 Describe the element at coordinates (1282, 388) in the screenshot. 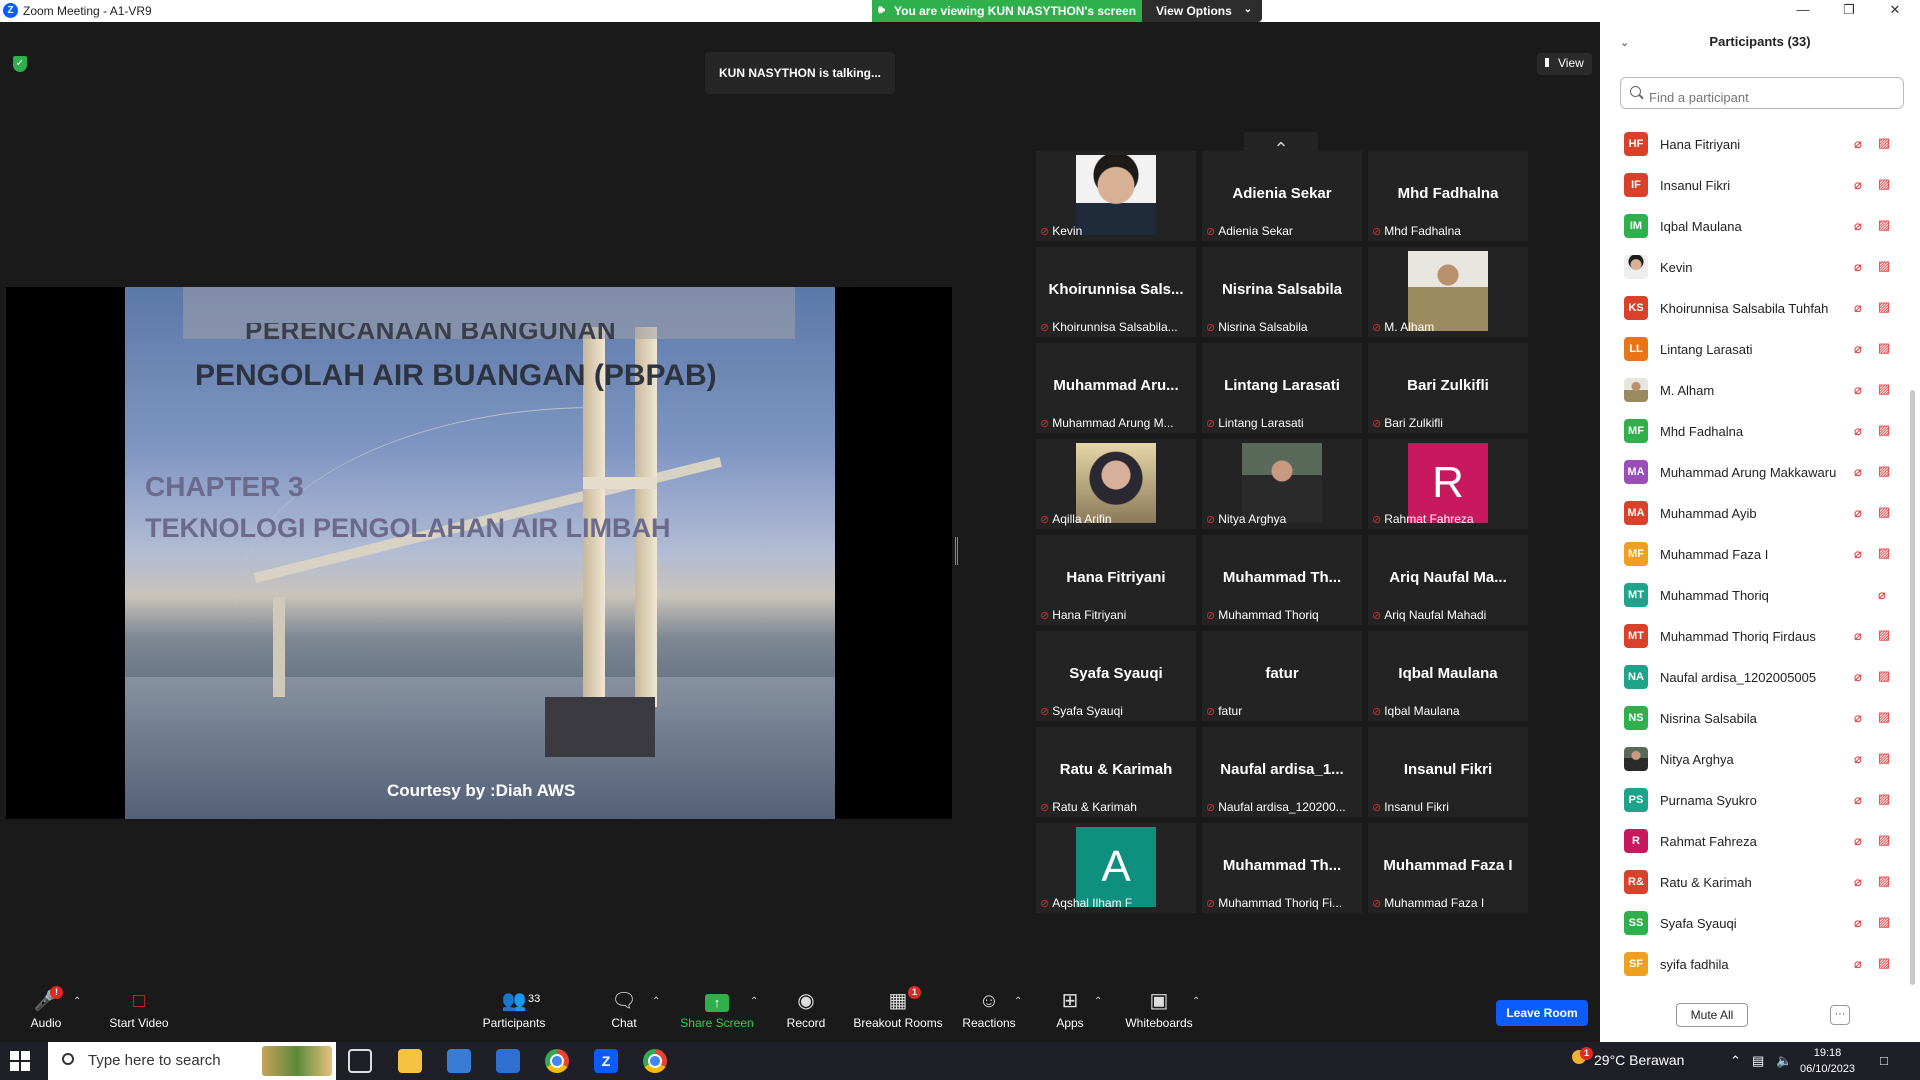

I see `video-tile: Lintang Larasati ⊘ Lintang Larasati` at that location.